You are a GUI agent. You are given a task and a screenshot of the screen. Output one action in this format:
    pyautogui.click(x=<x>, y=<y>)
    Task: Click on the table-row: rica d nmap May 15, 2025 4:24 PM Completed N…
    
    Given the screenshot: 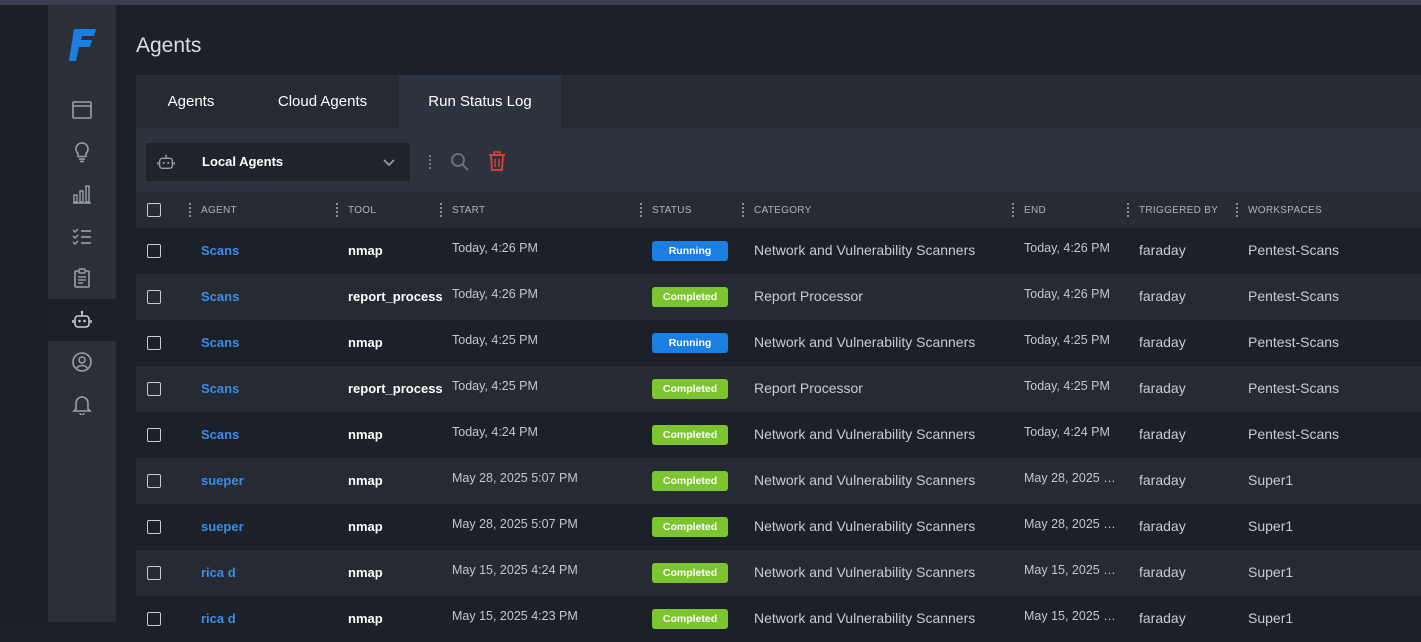 What is the action you would take?
    pyautogui.click(x=778, y=573)
    